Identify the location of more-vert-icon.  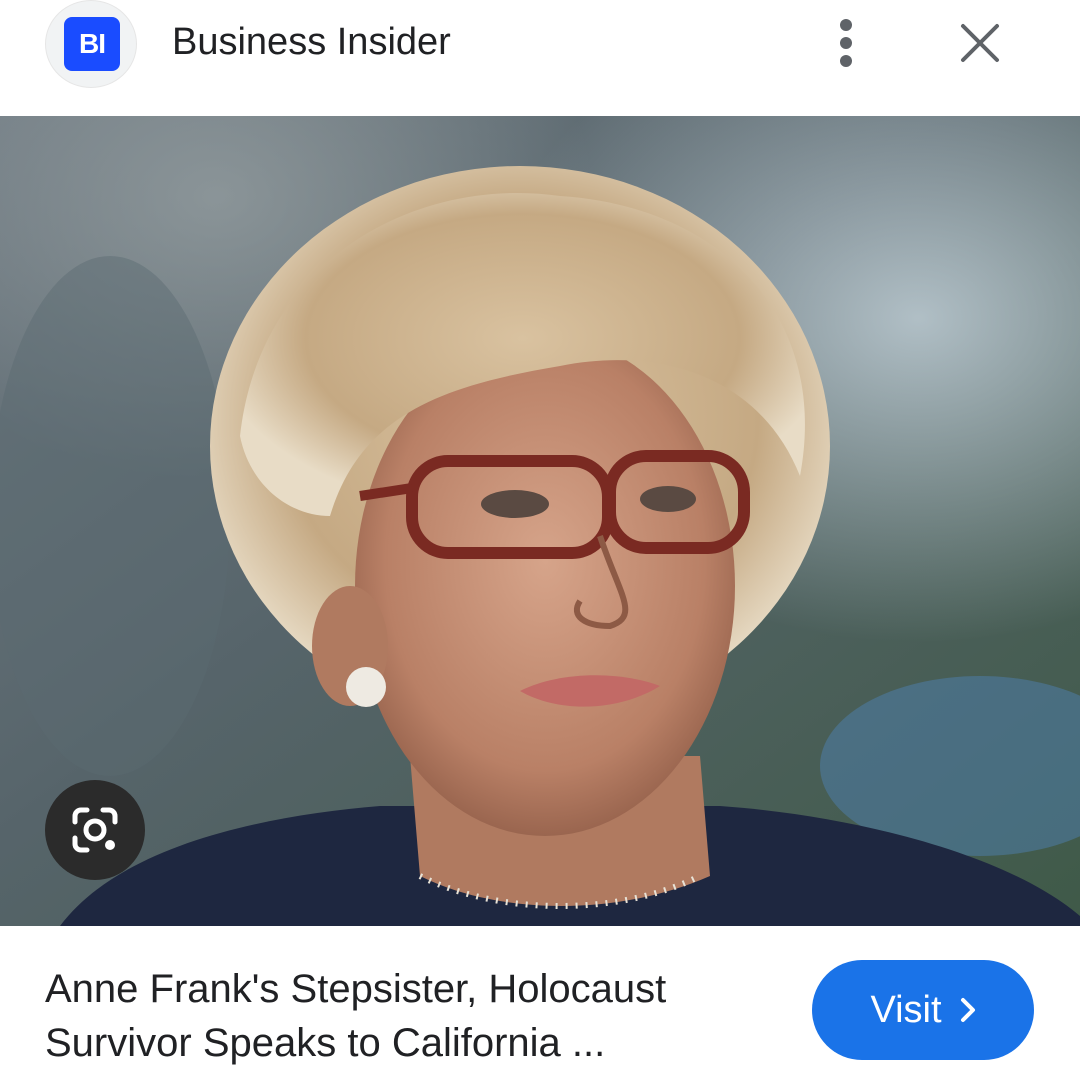
(846, 43).